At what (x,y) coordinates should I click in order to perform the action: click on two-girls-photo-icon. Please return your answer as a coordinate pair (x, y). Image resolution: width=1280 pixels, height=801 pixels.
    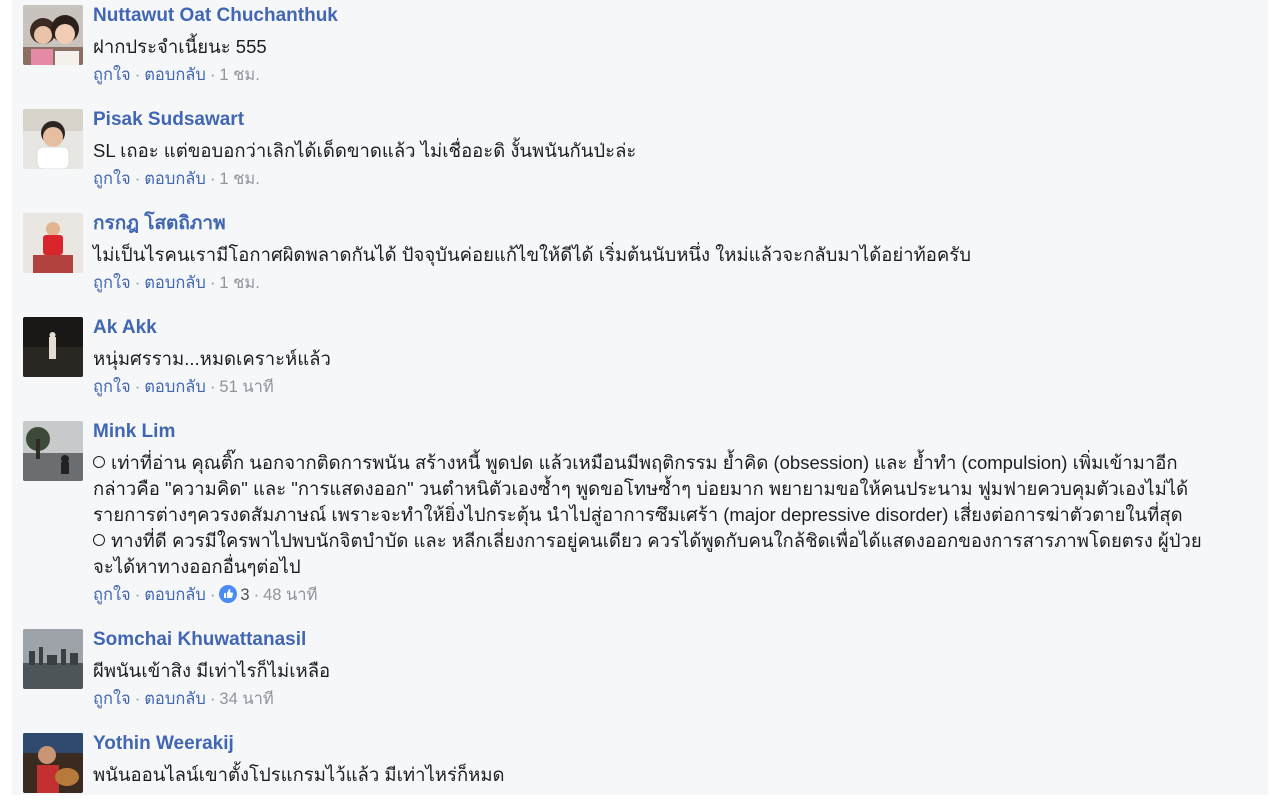
    Looking at the image, I should click on (53, 35).